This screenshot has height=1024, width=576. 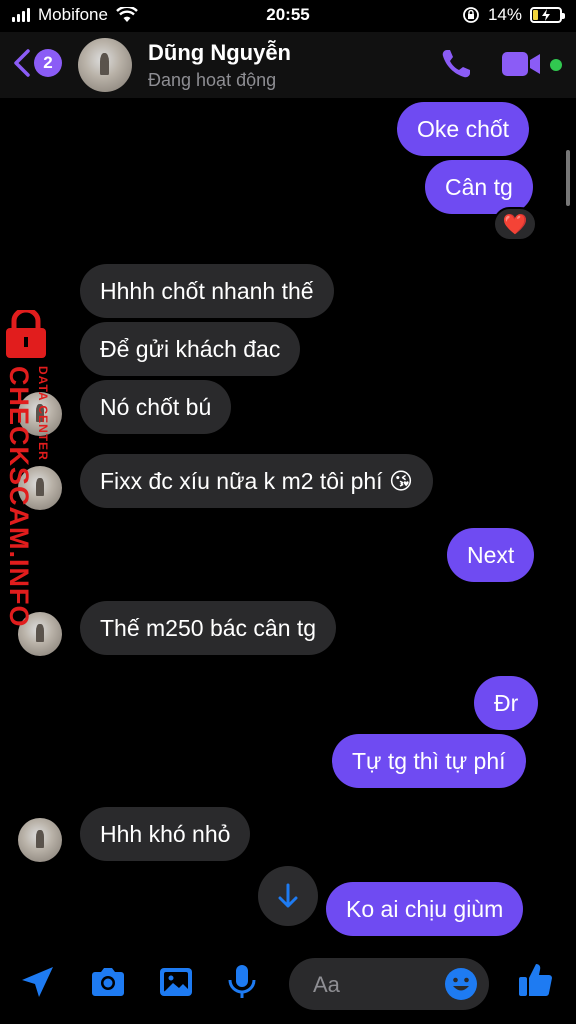 I want to click on message-incoming: Để gửi khách đac, so click(x=190, y=349).